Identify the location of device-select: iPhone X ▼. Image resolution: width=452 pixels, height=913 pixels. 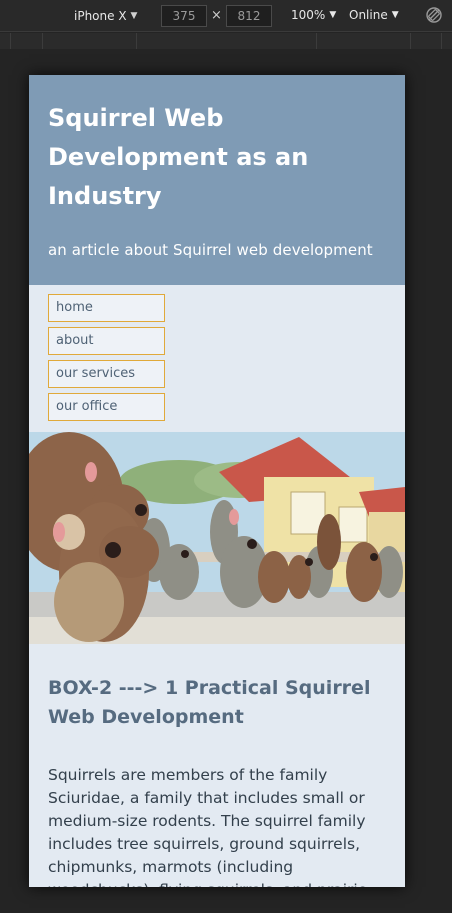
(105, 16).